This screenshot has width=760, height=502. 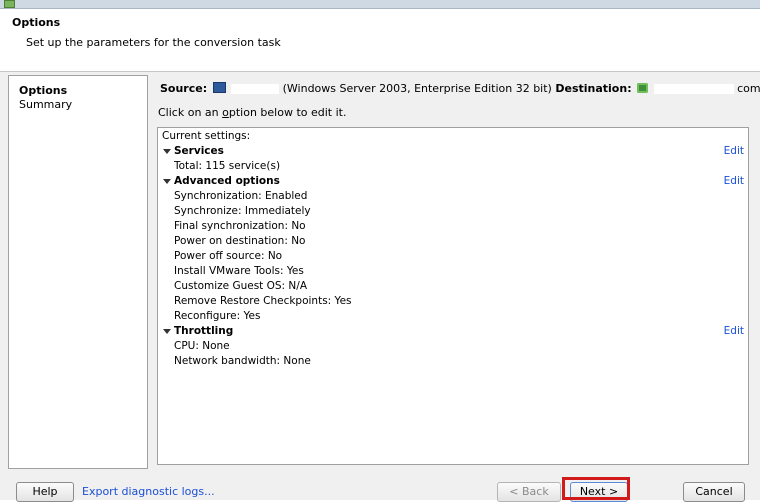 I want to click on source-label: Source:, so click(x=184, y=88).